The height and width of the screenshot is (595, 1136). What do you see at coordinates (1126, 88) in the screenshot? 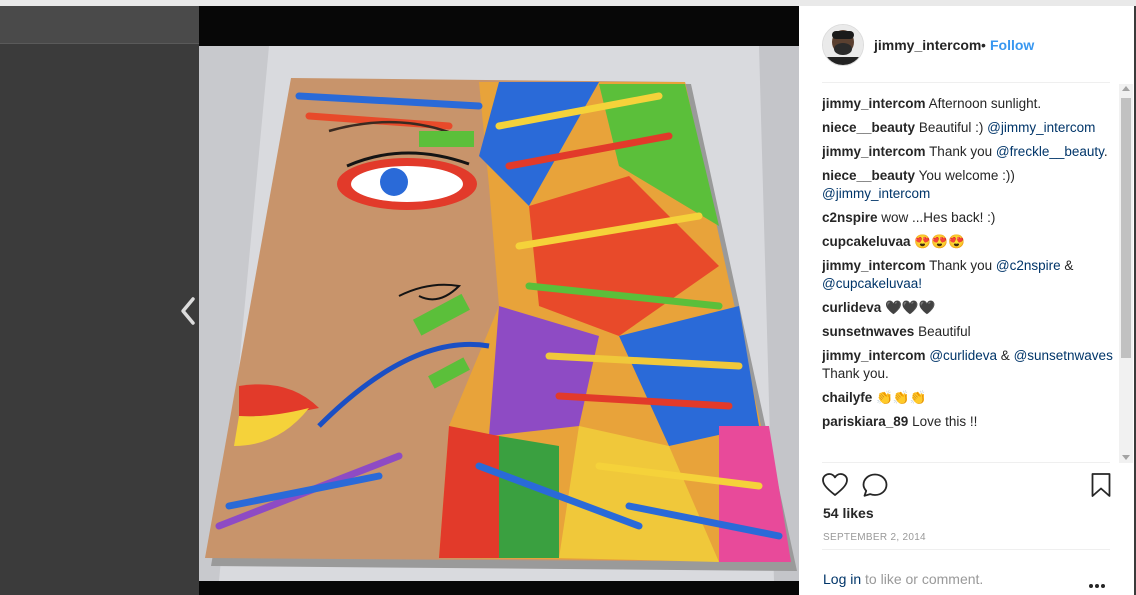
I see `scroll-up-arrow-icon` at bounding box center [1126, 88].